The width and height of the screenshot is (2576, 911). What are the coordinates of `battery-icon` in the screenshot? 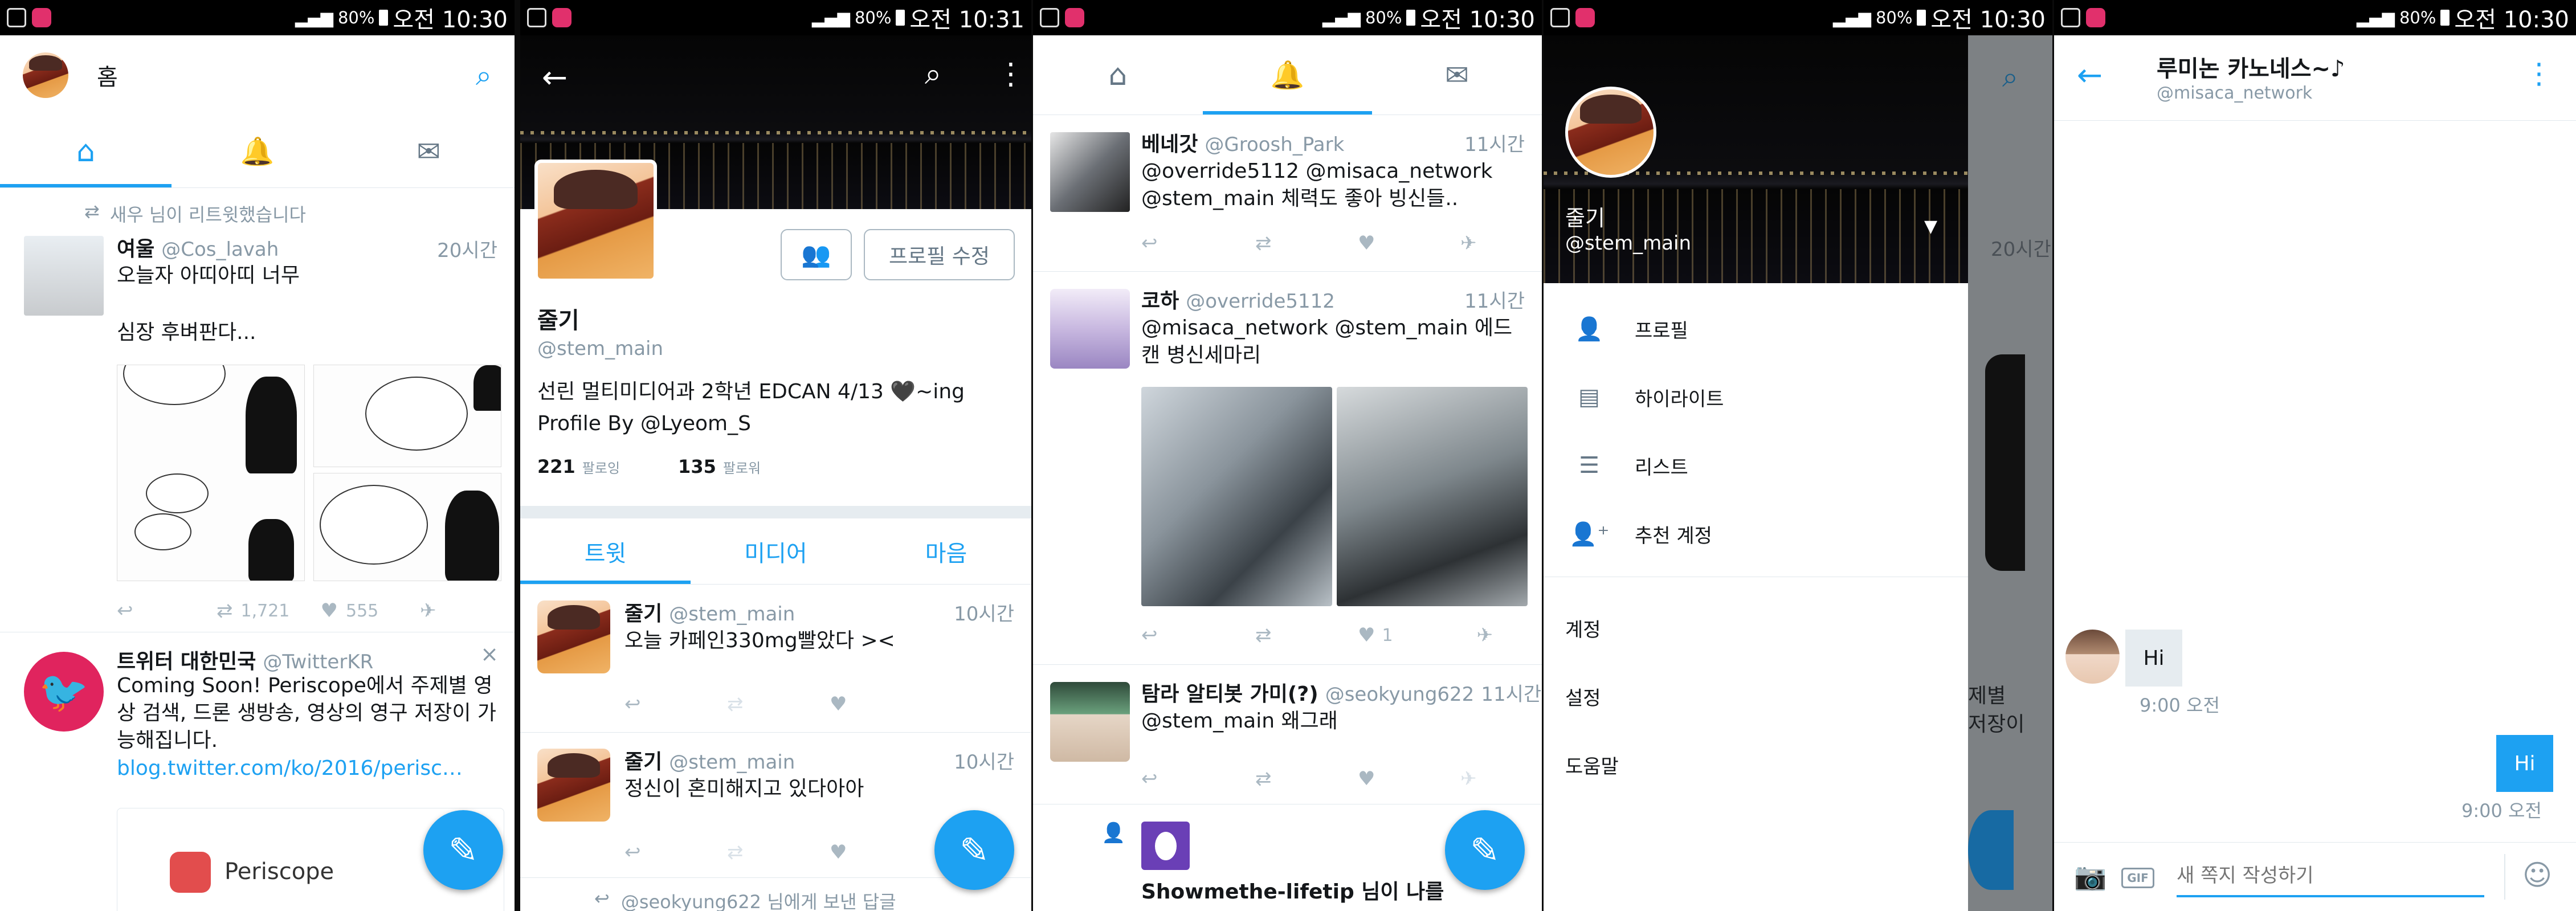 It's located at (1411, 18).